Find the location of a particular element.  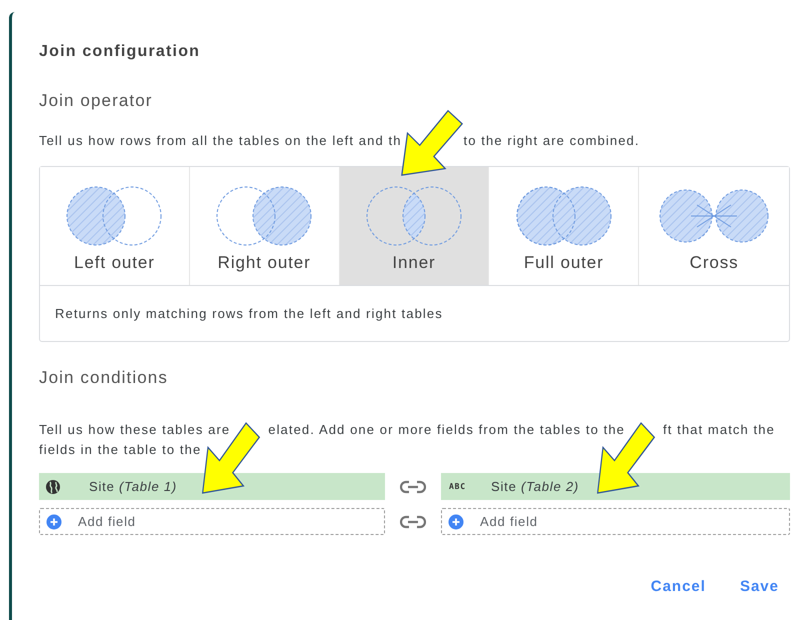

description-text: elated. Add one or more fields from the tables to the is located at coordinates (446, 429).